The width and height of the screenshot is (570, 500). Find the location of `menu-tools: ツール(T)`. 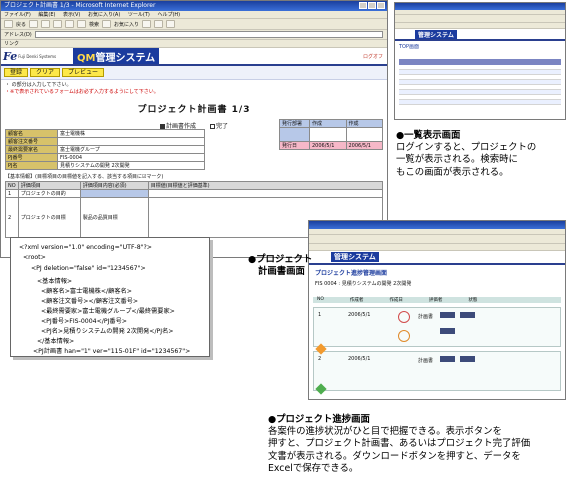

menu-tools: ツール(T) is located at coordinates (139, 15).